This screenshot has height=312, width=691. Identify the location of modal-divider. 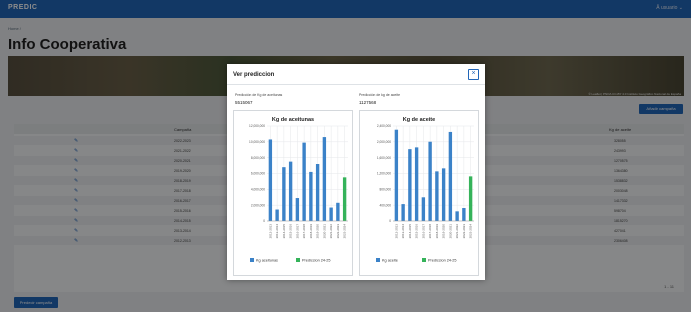
(356, 84).